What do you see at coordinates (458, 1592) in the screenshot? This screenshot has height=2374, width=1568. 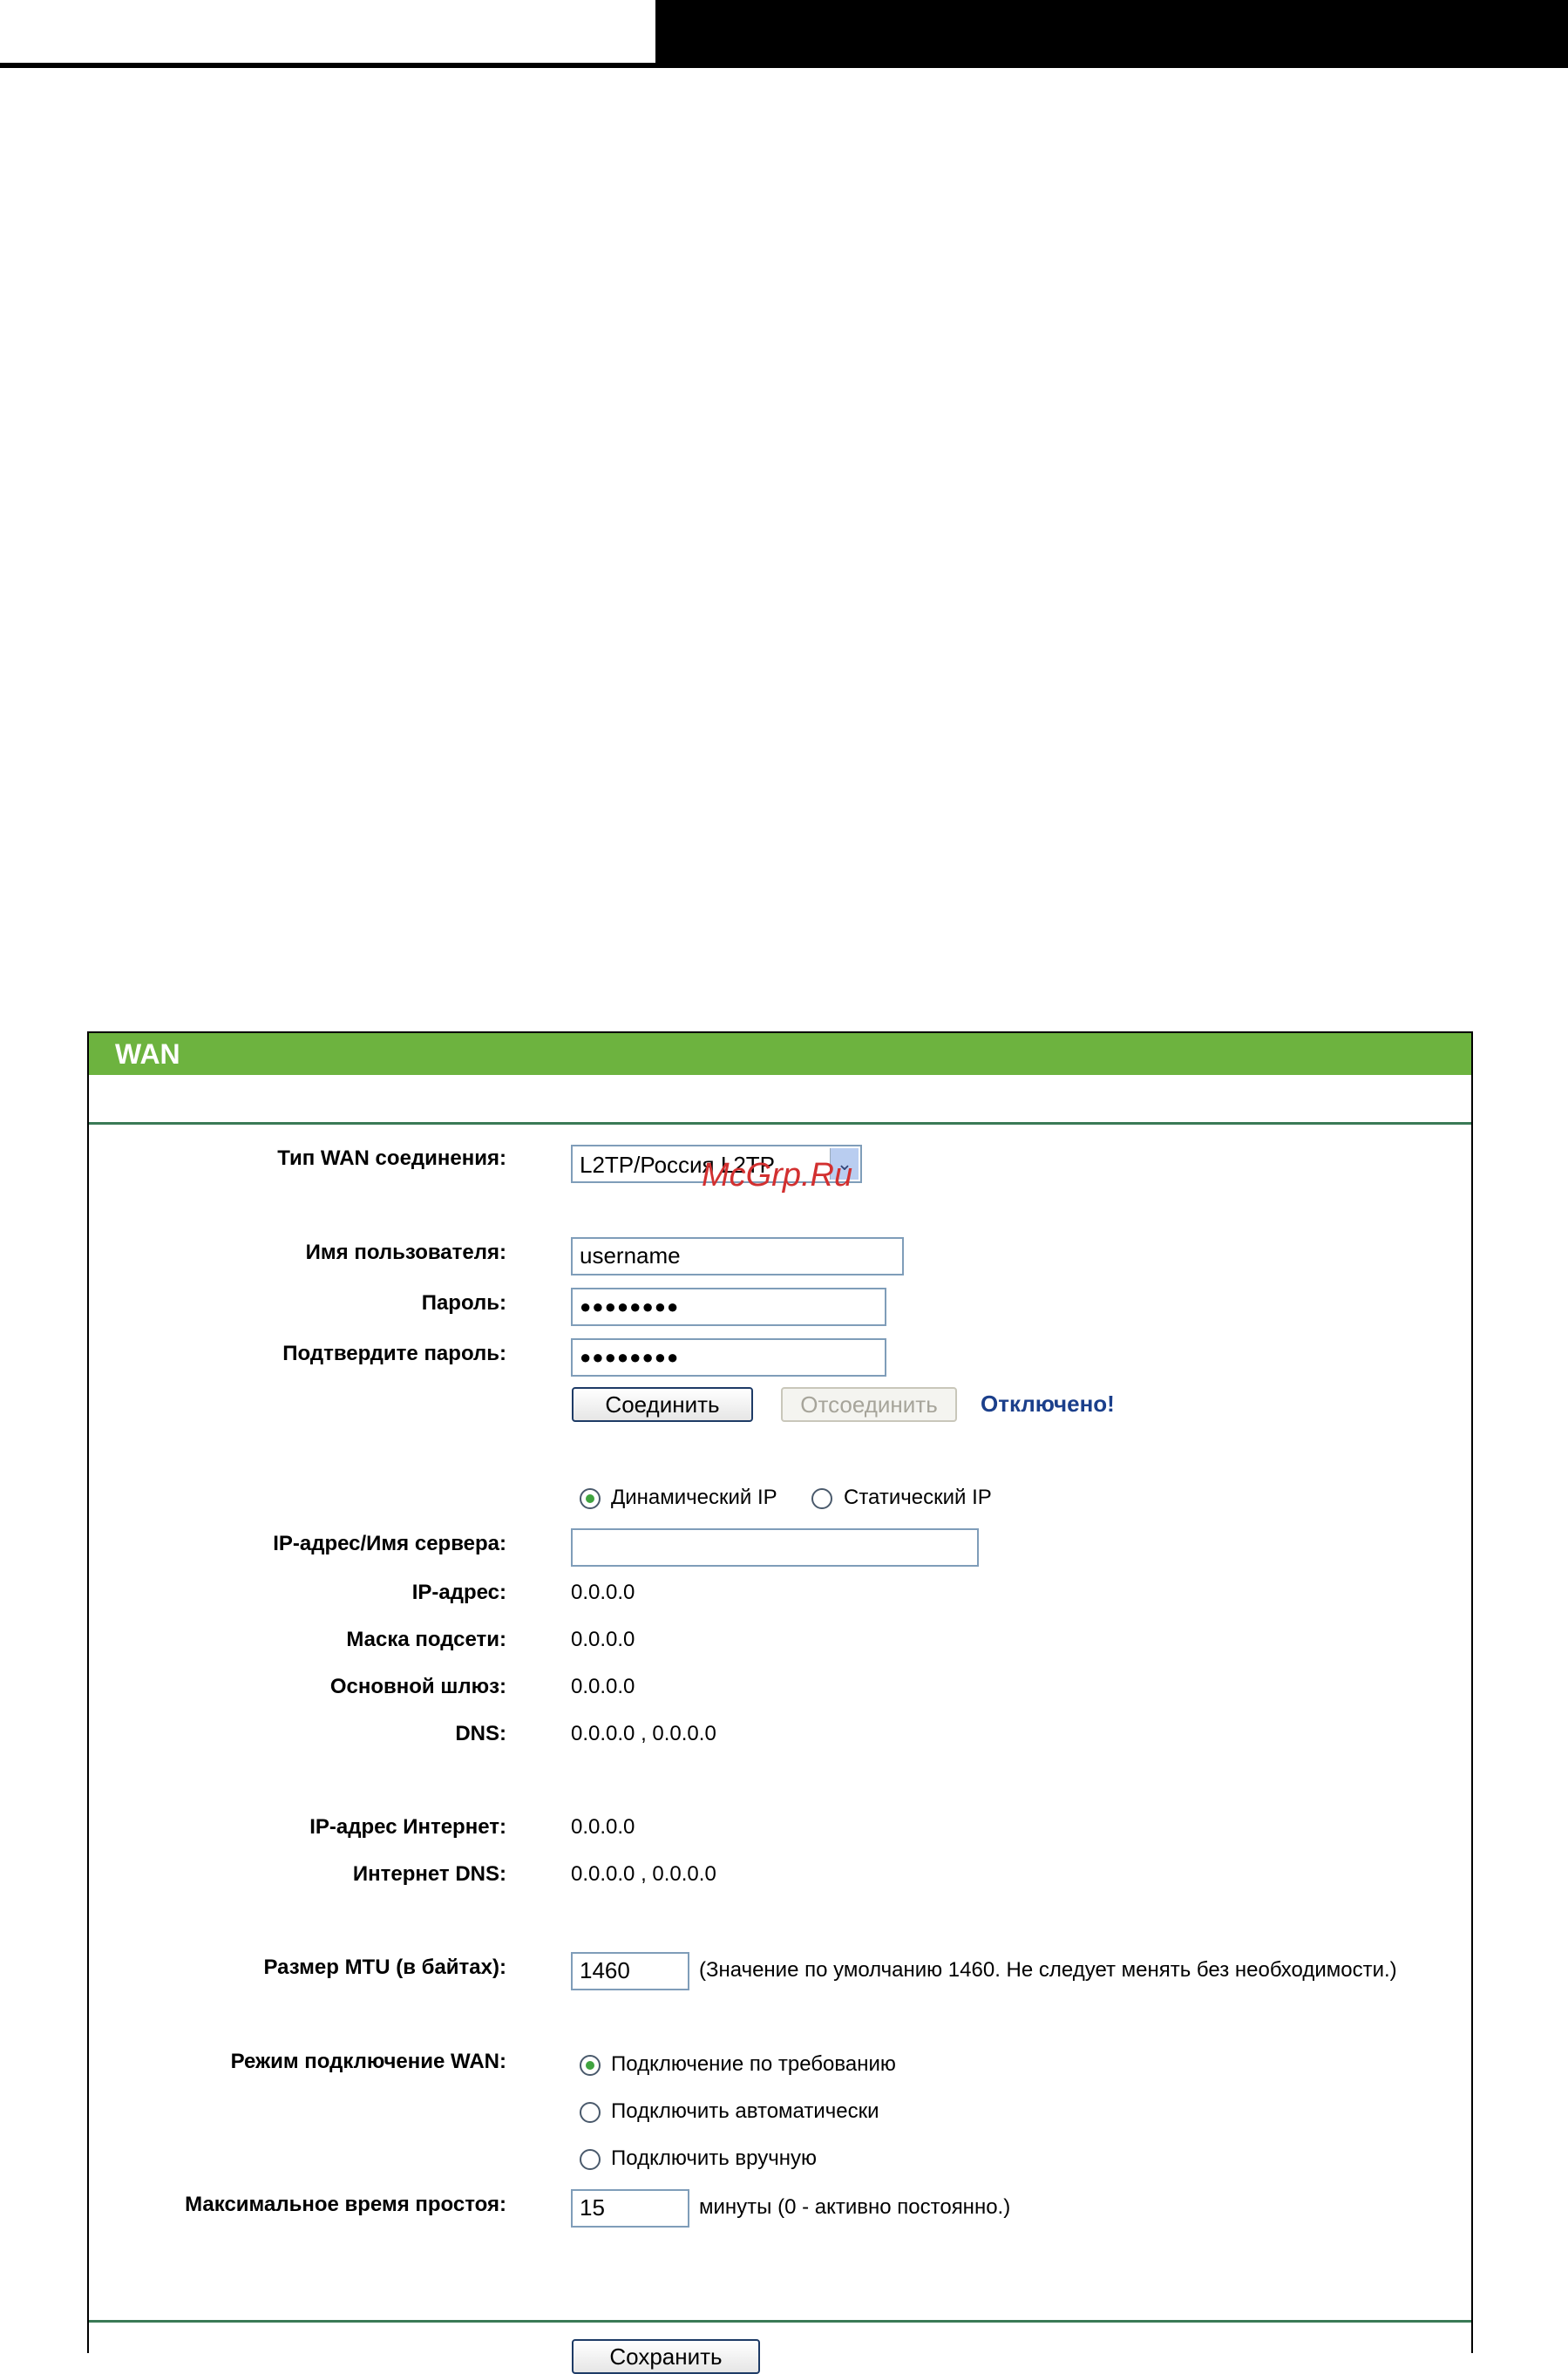 I see `ip-label: IP-адрес:` at bounding box center [458, 1592].